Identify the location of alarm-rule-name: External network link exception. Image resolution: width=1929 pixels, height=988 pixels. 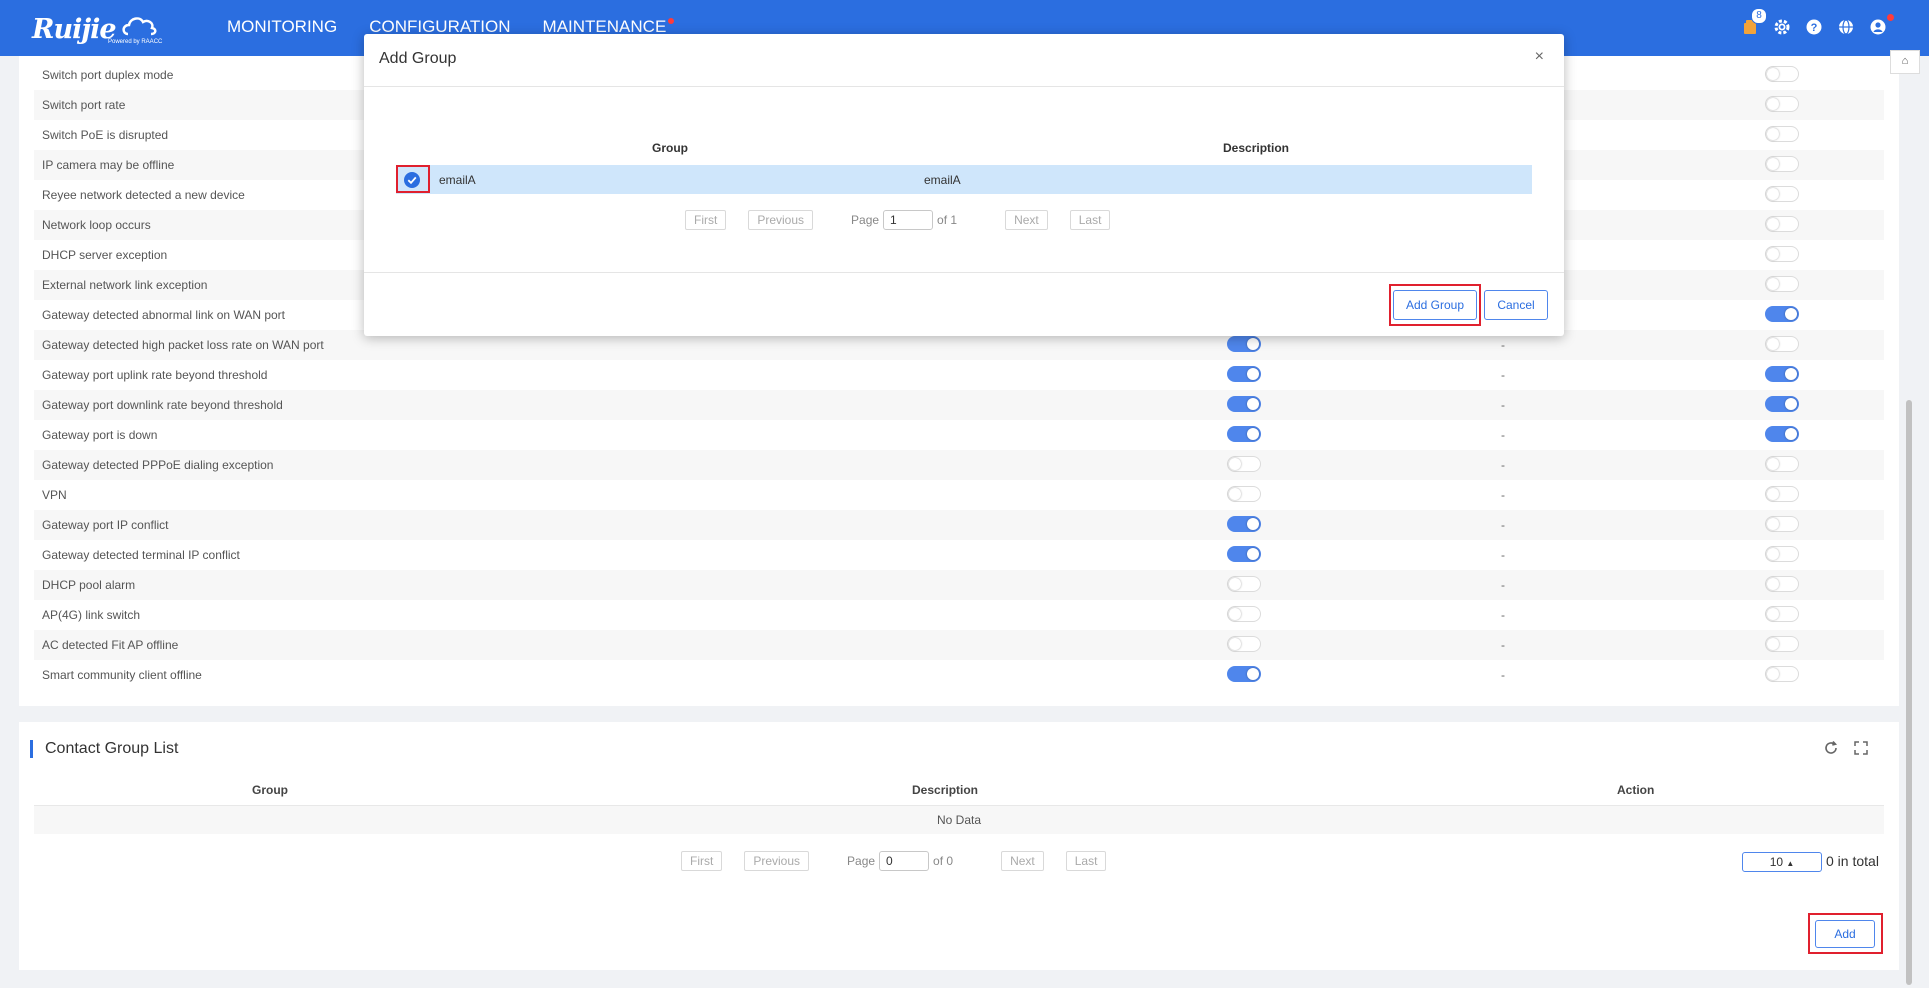
(125, 285).